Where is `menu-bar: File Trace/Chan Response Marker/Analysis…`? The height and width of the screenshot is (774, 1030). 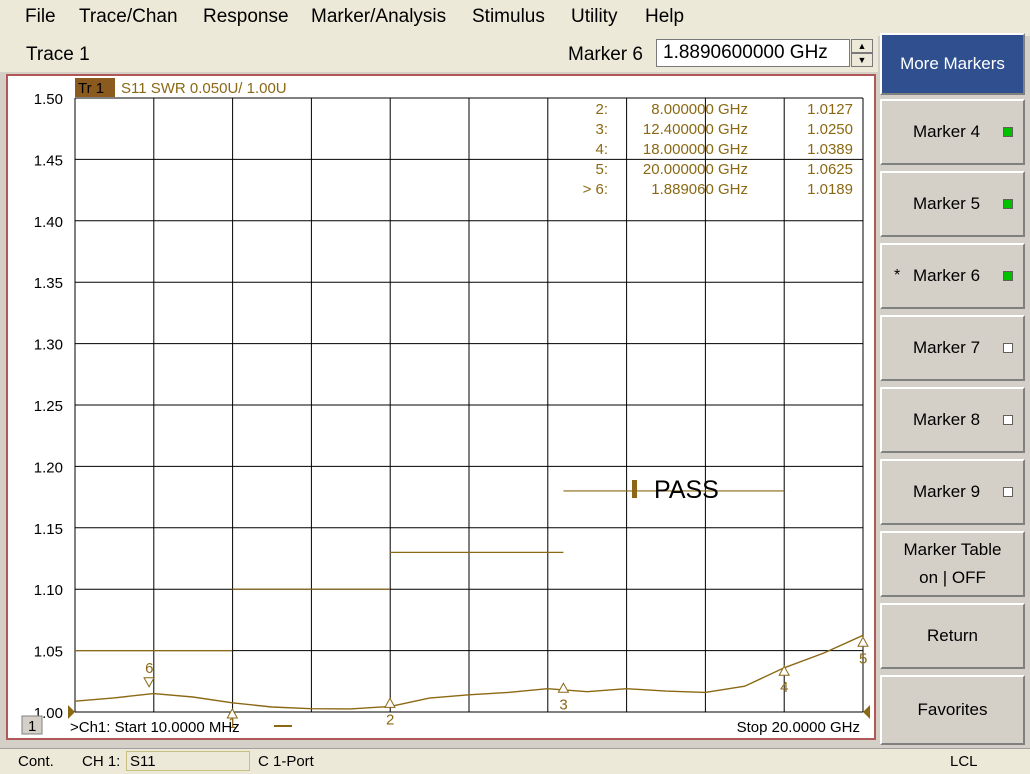 menu-bar: File Trace/Chan Response Marker/Analysis… is located at coordinates (515, 18).